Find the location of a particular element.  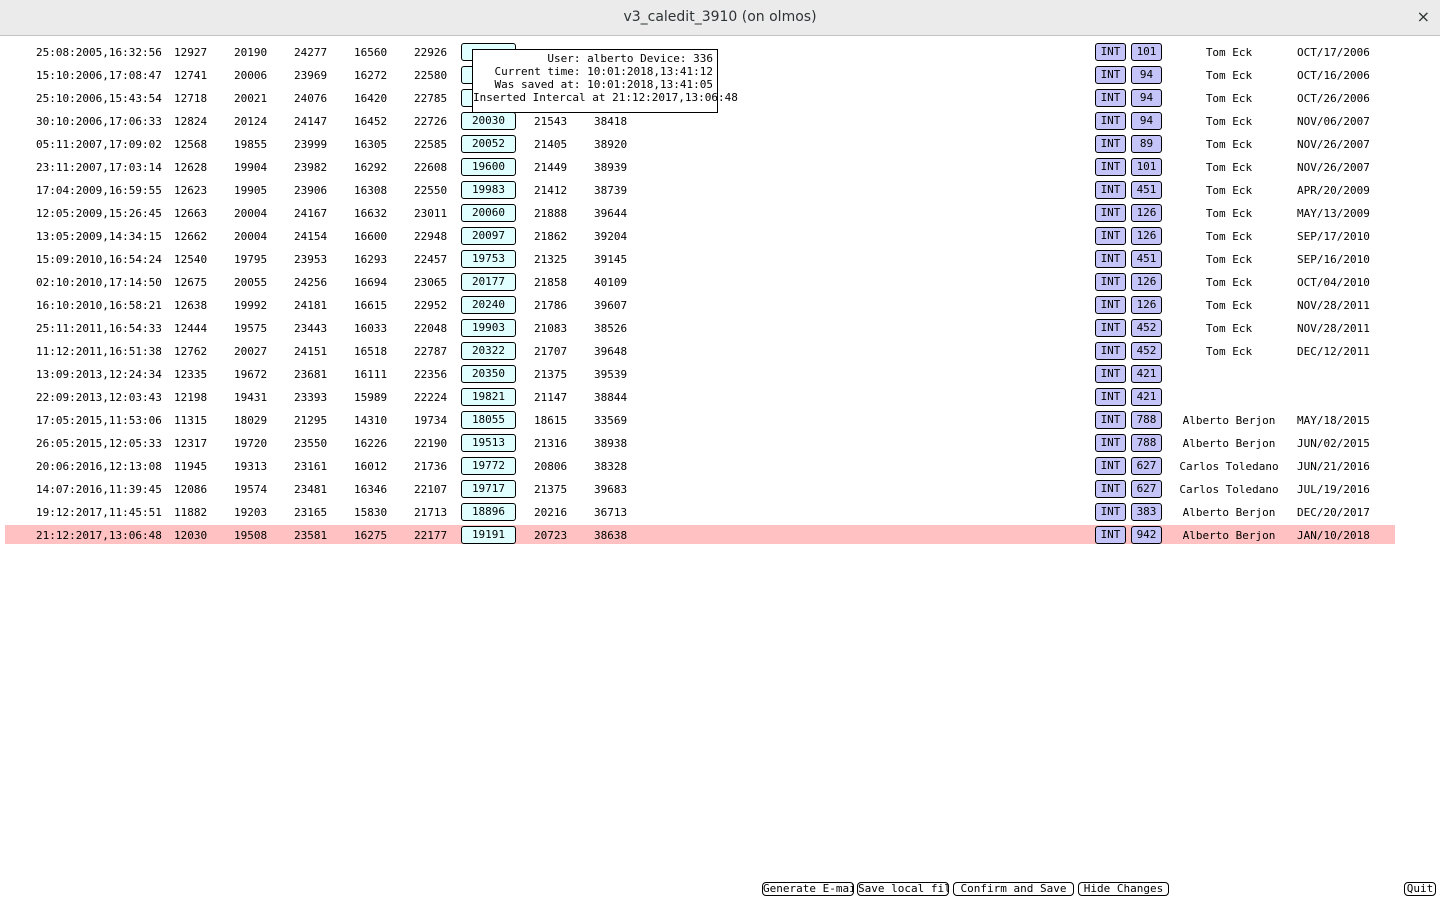

device-button: 89 is located at coordinates (1146, 144).